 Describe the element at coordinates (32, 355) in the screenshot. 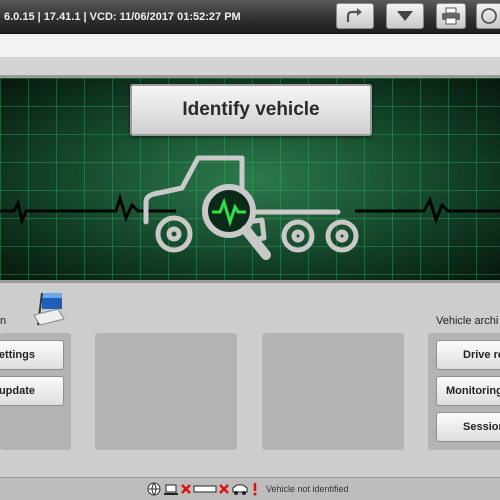

I see `settings-button: settings` at that location.